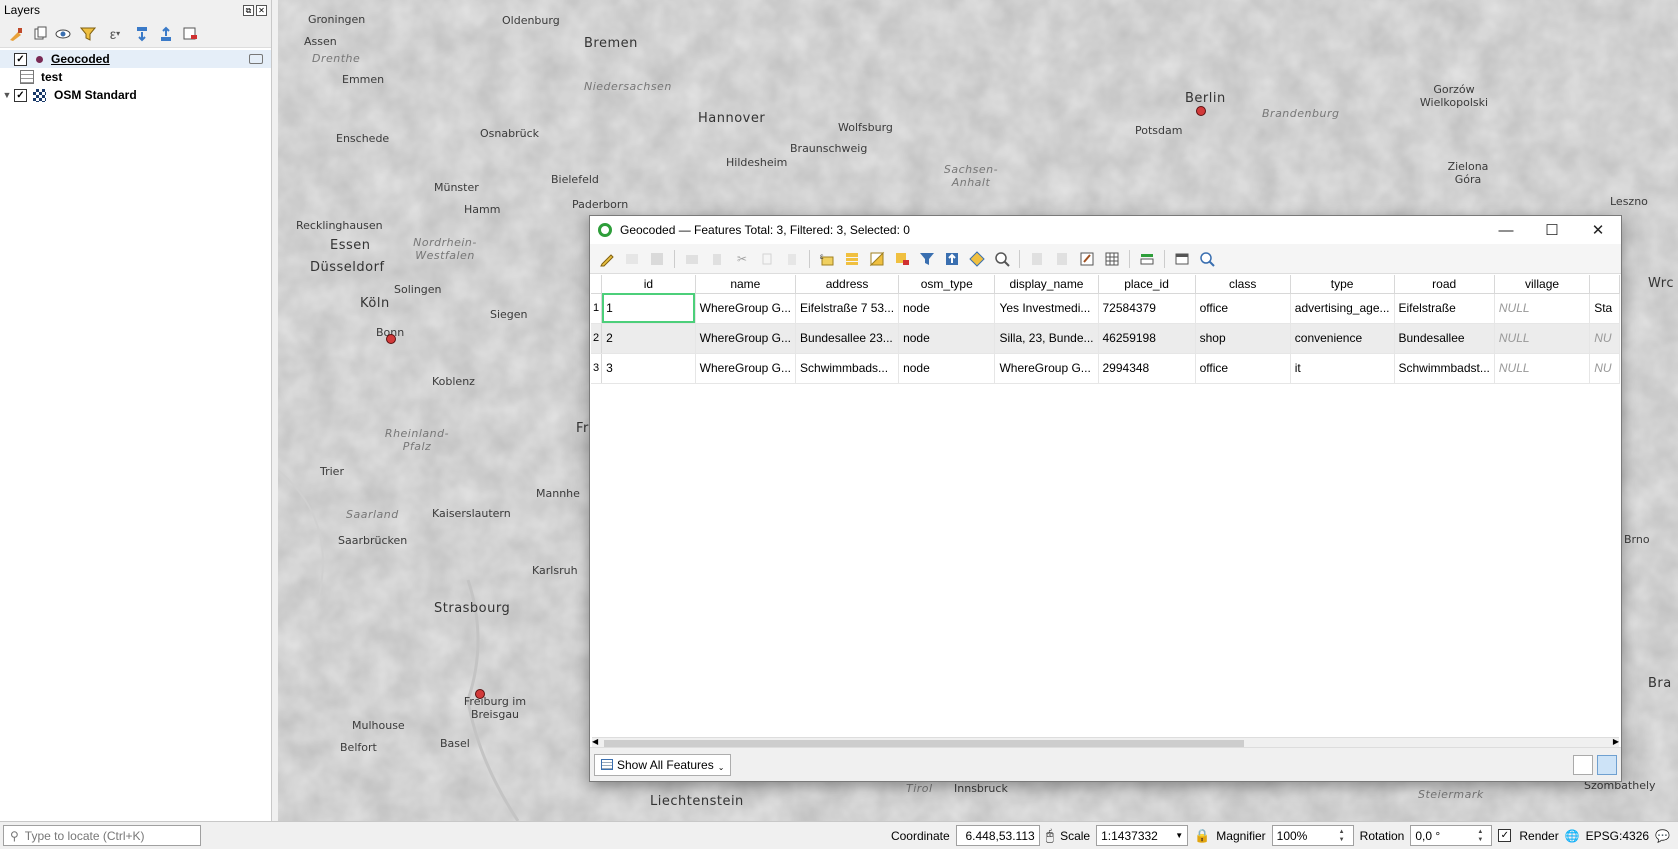 Image resolution: width=1678 pixels, height=849 pixels. What do you see at coordinates (1087, 259) in the screenshot?
I see `organize-columns-icon` at bounding box center [1087, 259].